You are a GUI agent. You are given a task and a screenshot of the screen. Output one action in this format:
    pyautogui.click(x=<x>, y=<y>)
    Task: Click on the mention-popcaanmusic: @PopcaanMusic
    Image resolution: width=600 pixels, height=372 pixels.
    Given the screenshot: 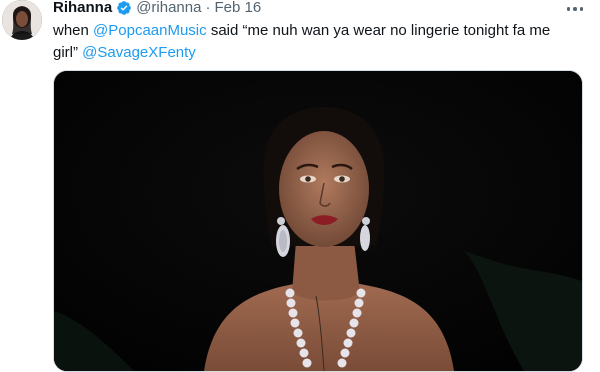 What is the action you would take?
    pyautogui.click(x=150, y=30)
    